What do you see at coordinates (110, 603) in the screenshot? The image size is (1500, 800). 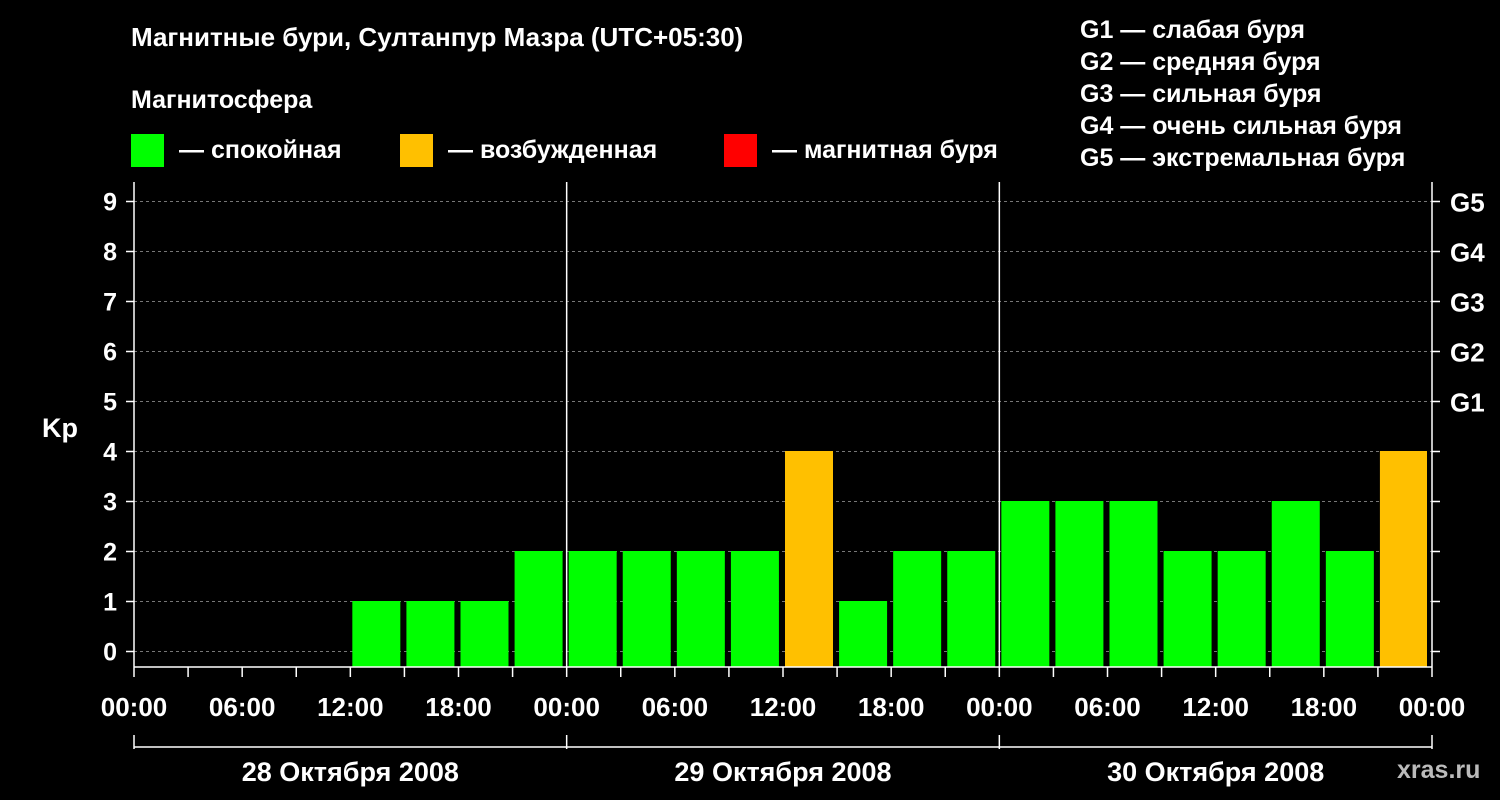 I see `y-tick-label: 1` at bounding box center [110, 603].